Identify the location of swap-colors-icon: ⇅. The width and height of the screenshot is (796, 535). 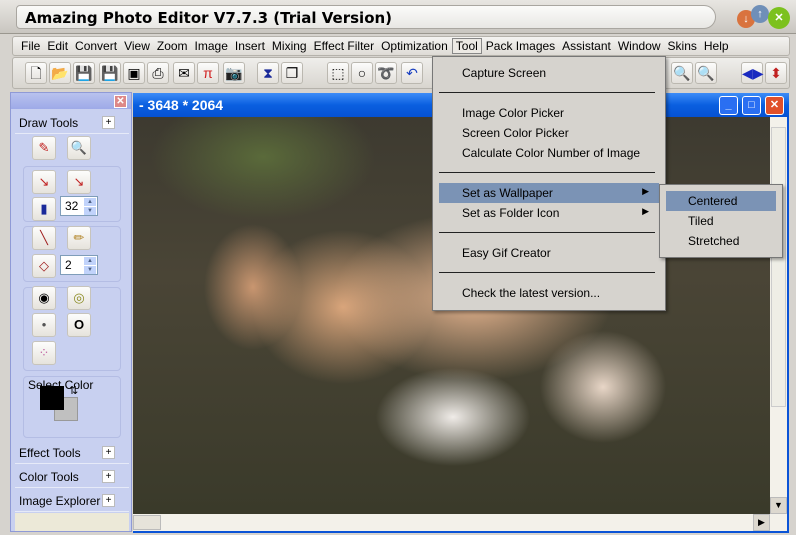
(73, 390).